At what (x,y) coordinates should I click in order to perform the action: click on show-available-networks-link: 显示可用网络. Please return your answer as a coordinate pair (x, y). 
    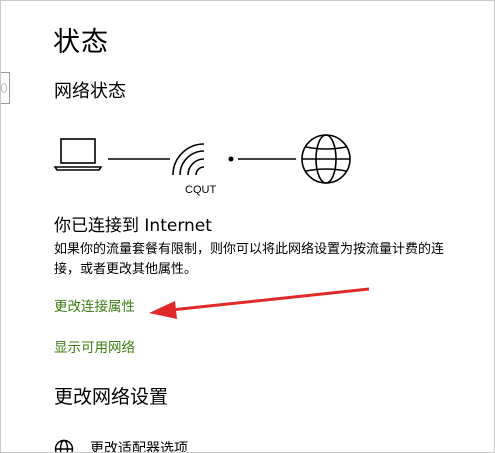
    Looking at the image, I should click on (94, 348).